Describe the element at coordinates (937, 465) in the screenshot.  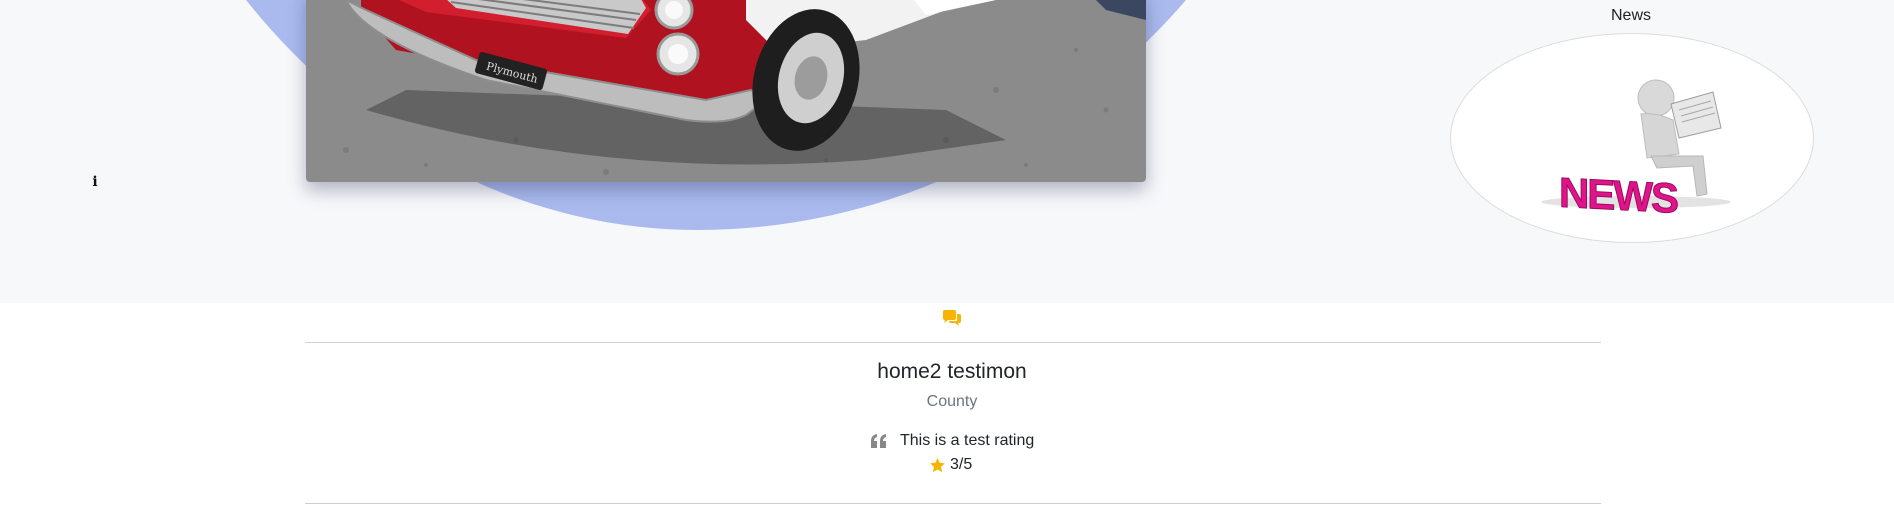
I see `star-icon` at that location.